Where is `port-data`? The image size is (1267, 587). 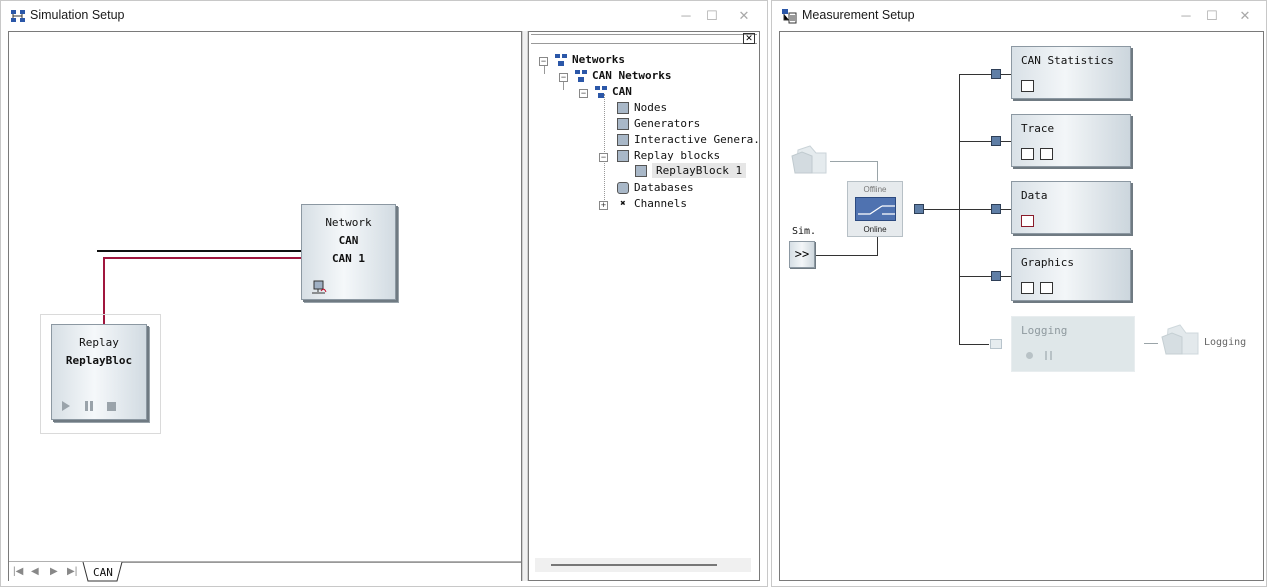
port-data is located at coordinates (996, 209).